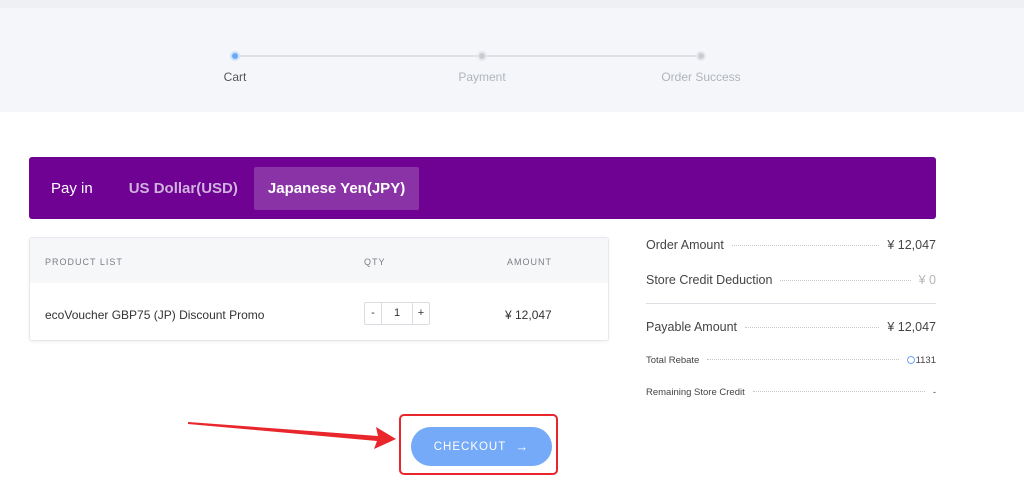 Image resolution: width=1024 pixels, height=479 pixels. I want to click on annotation-arrow-icon, so click(292, 435).